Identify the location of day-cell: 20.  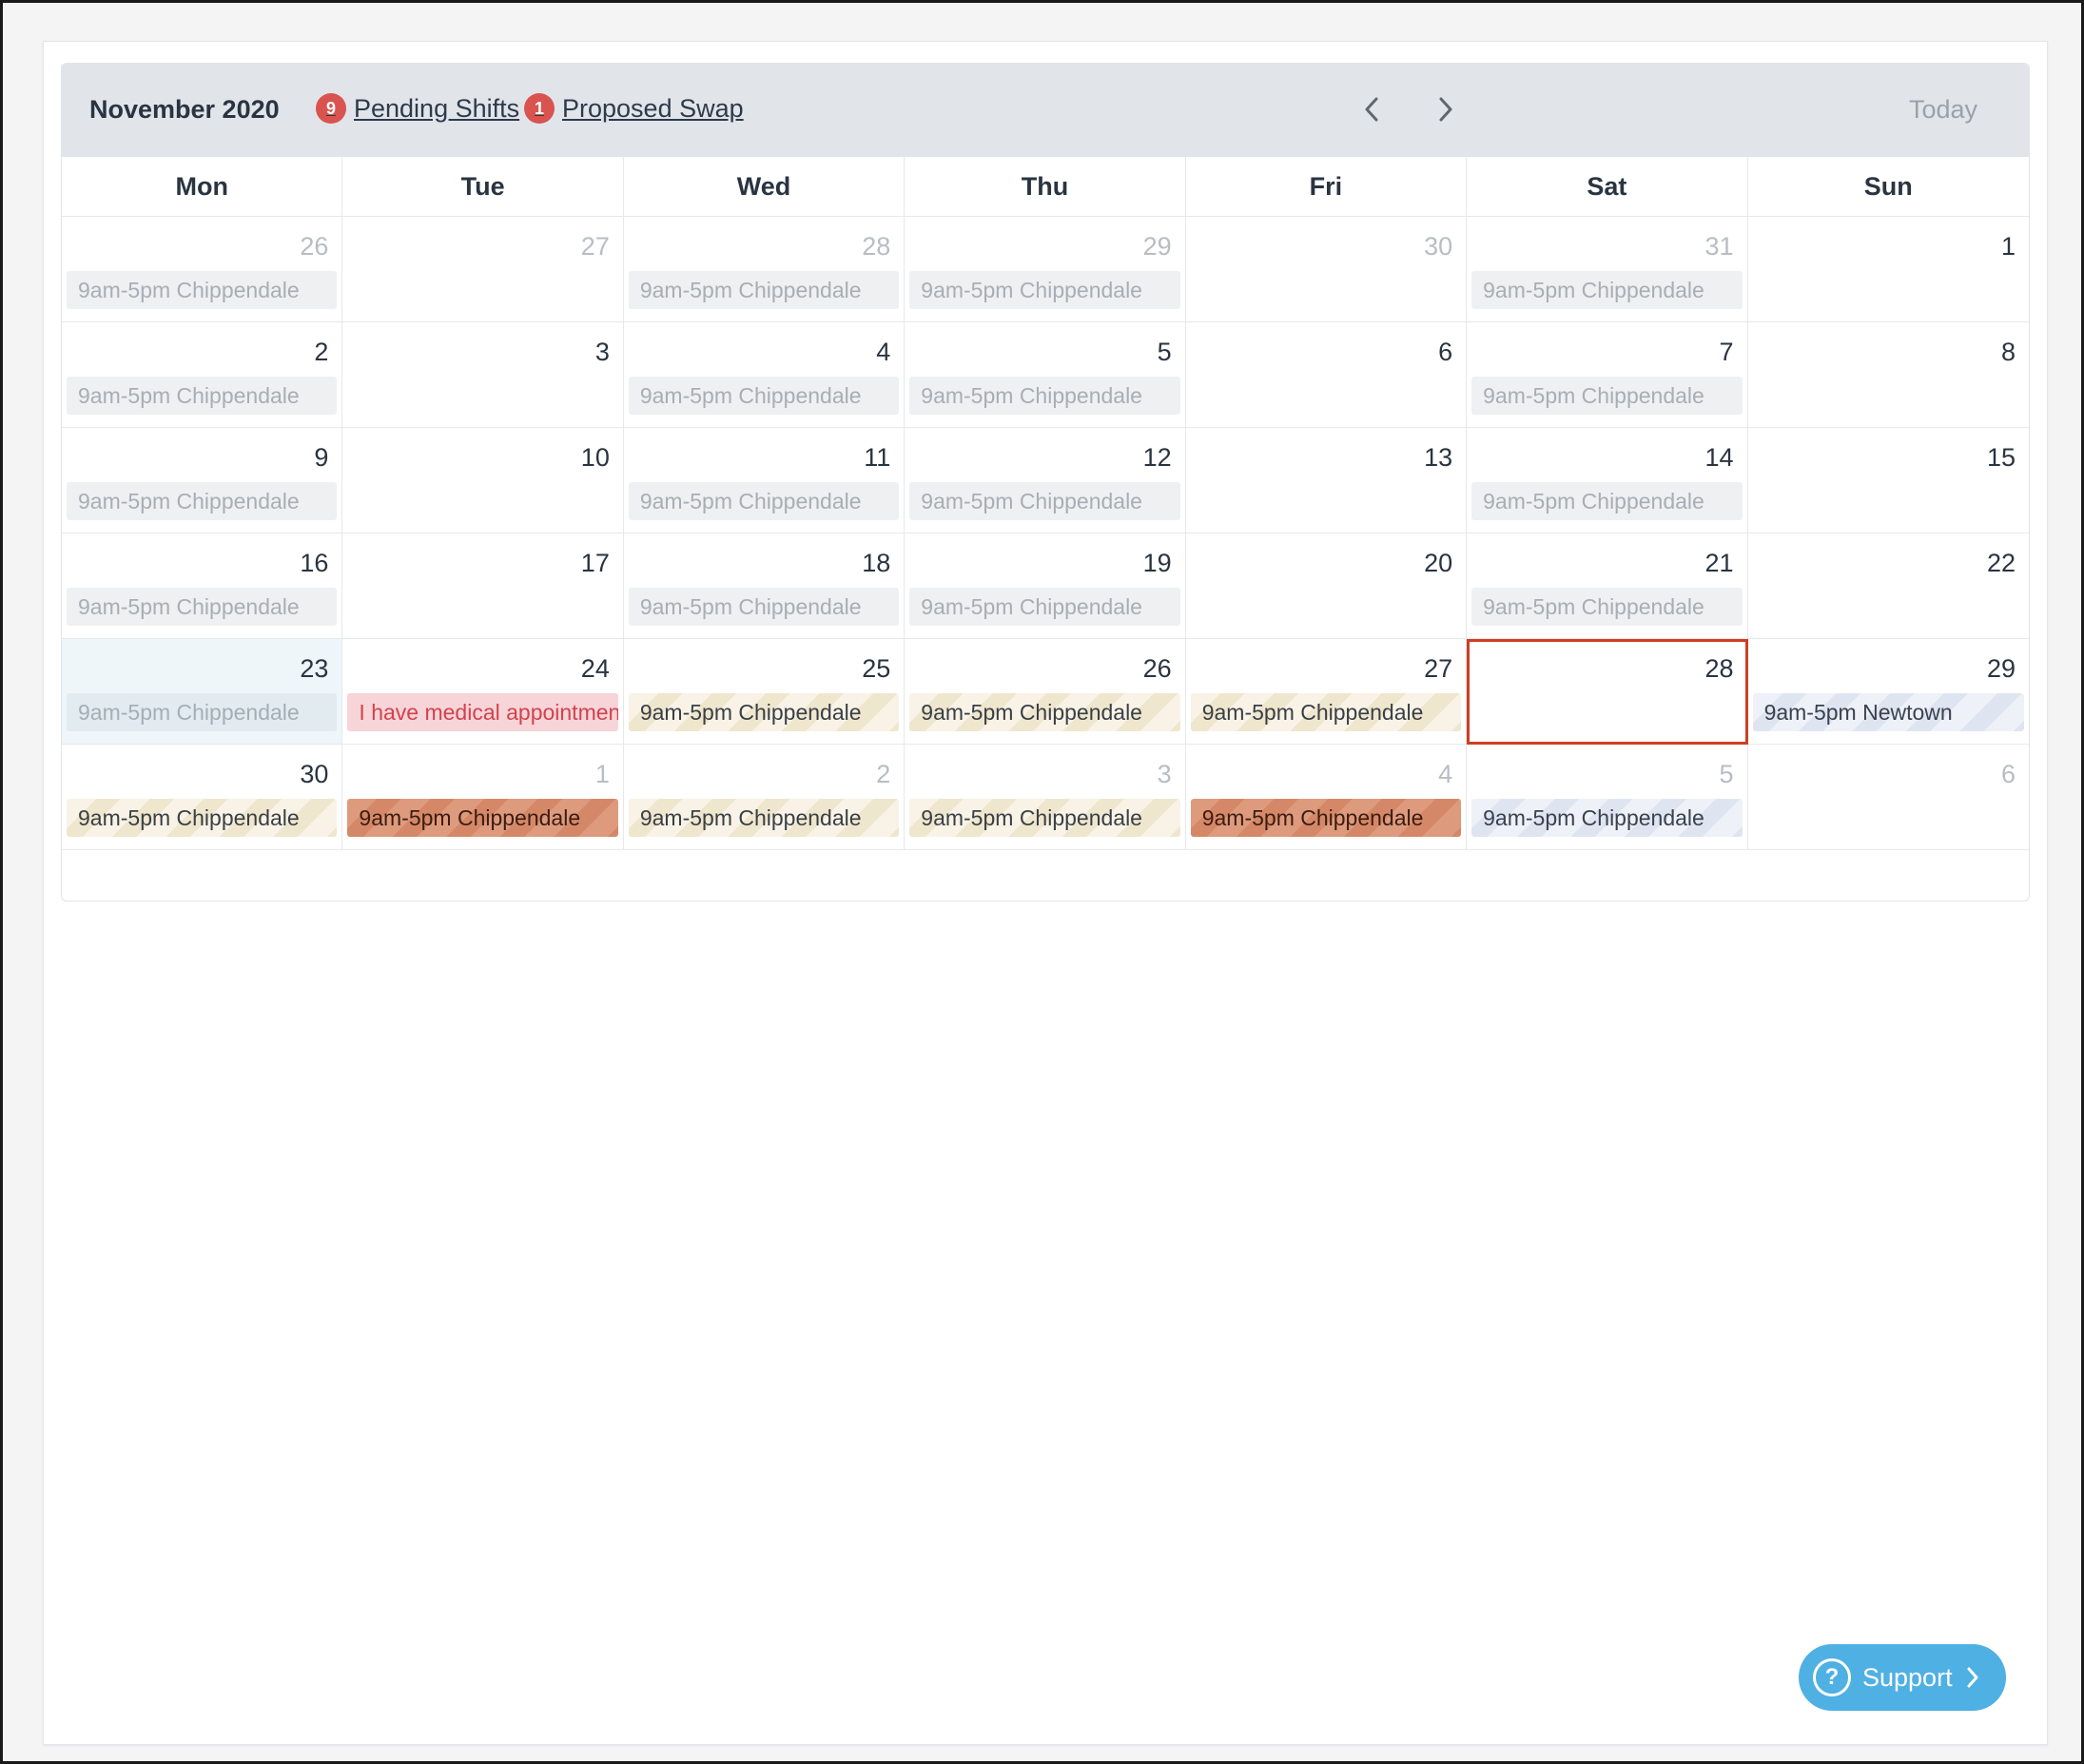
(1326, 586).